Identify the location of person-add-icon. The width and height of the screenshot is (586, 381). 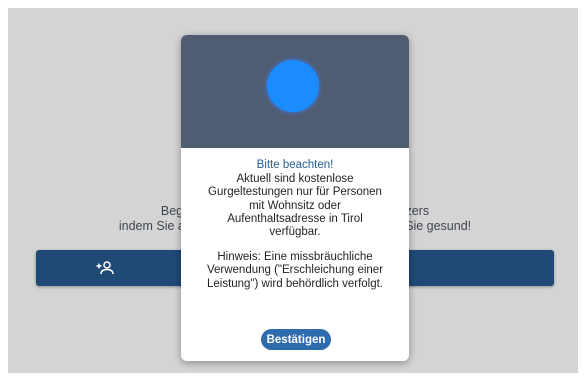
(105, 270).